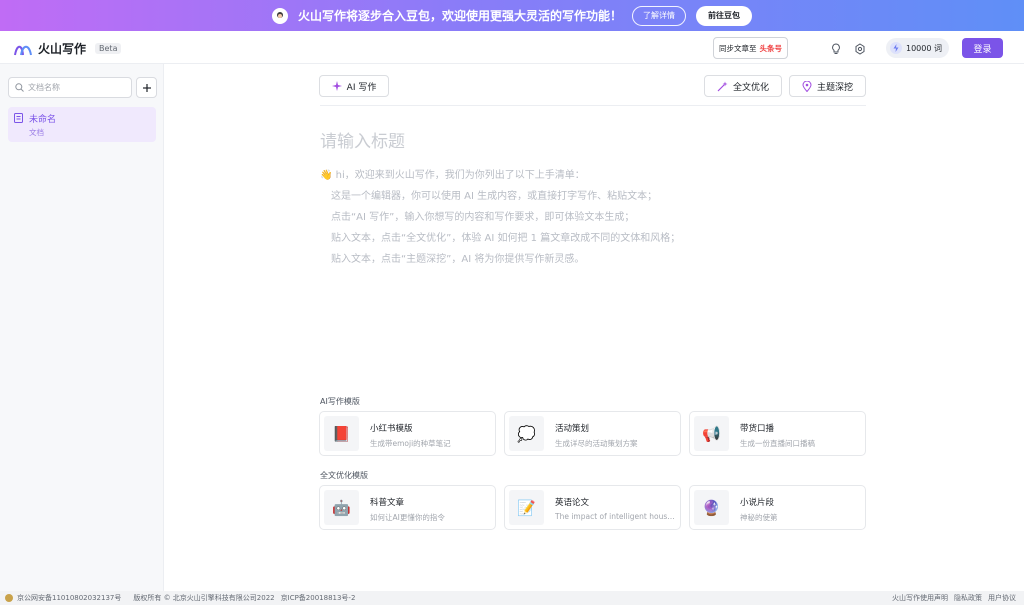 The height and width of the screenshot is (605, 1024). Describe the element at coordinates (777, 507) in the screenshot. I see `template-card-novel: 🔮 小说片段 神秘的使第` at that location.